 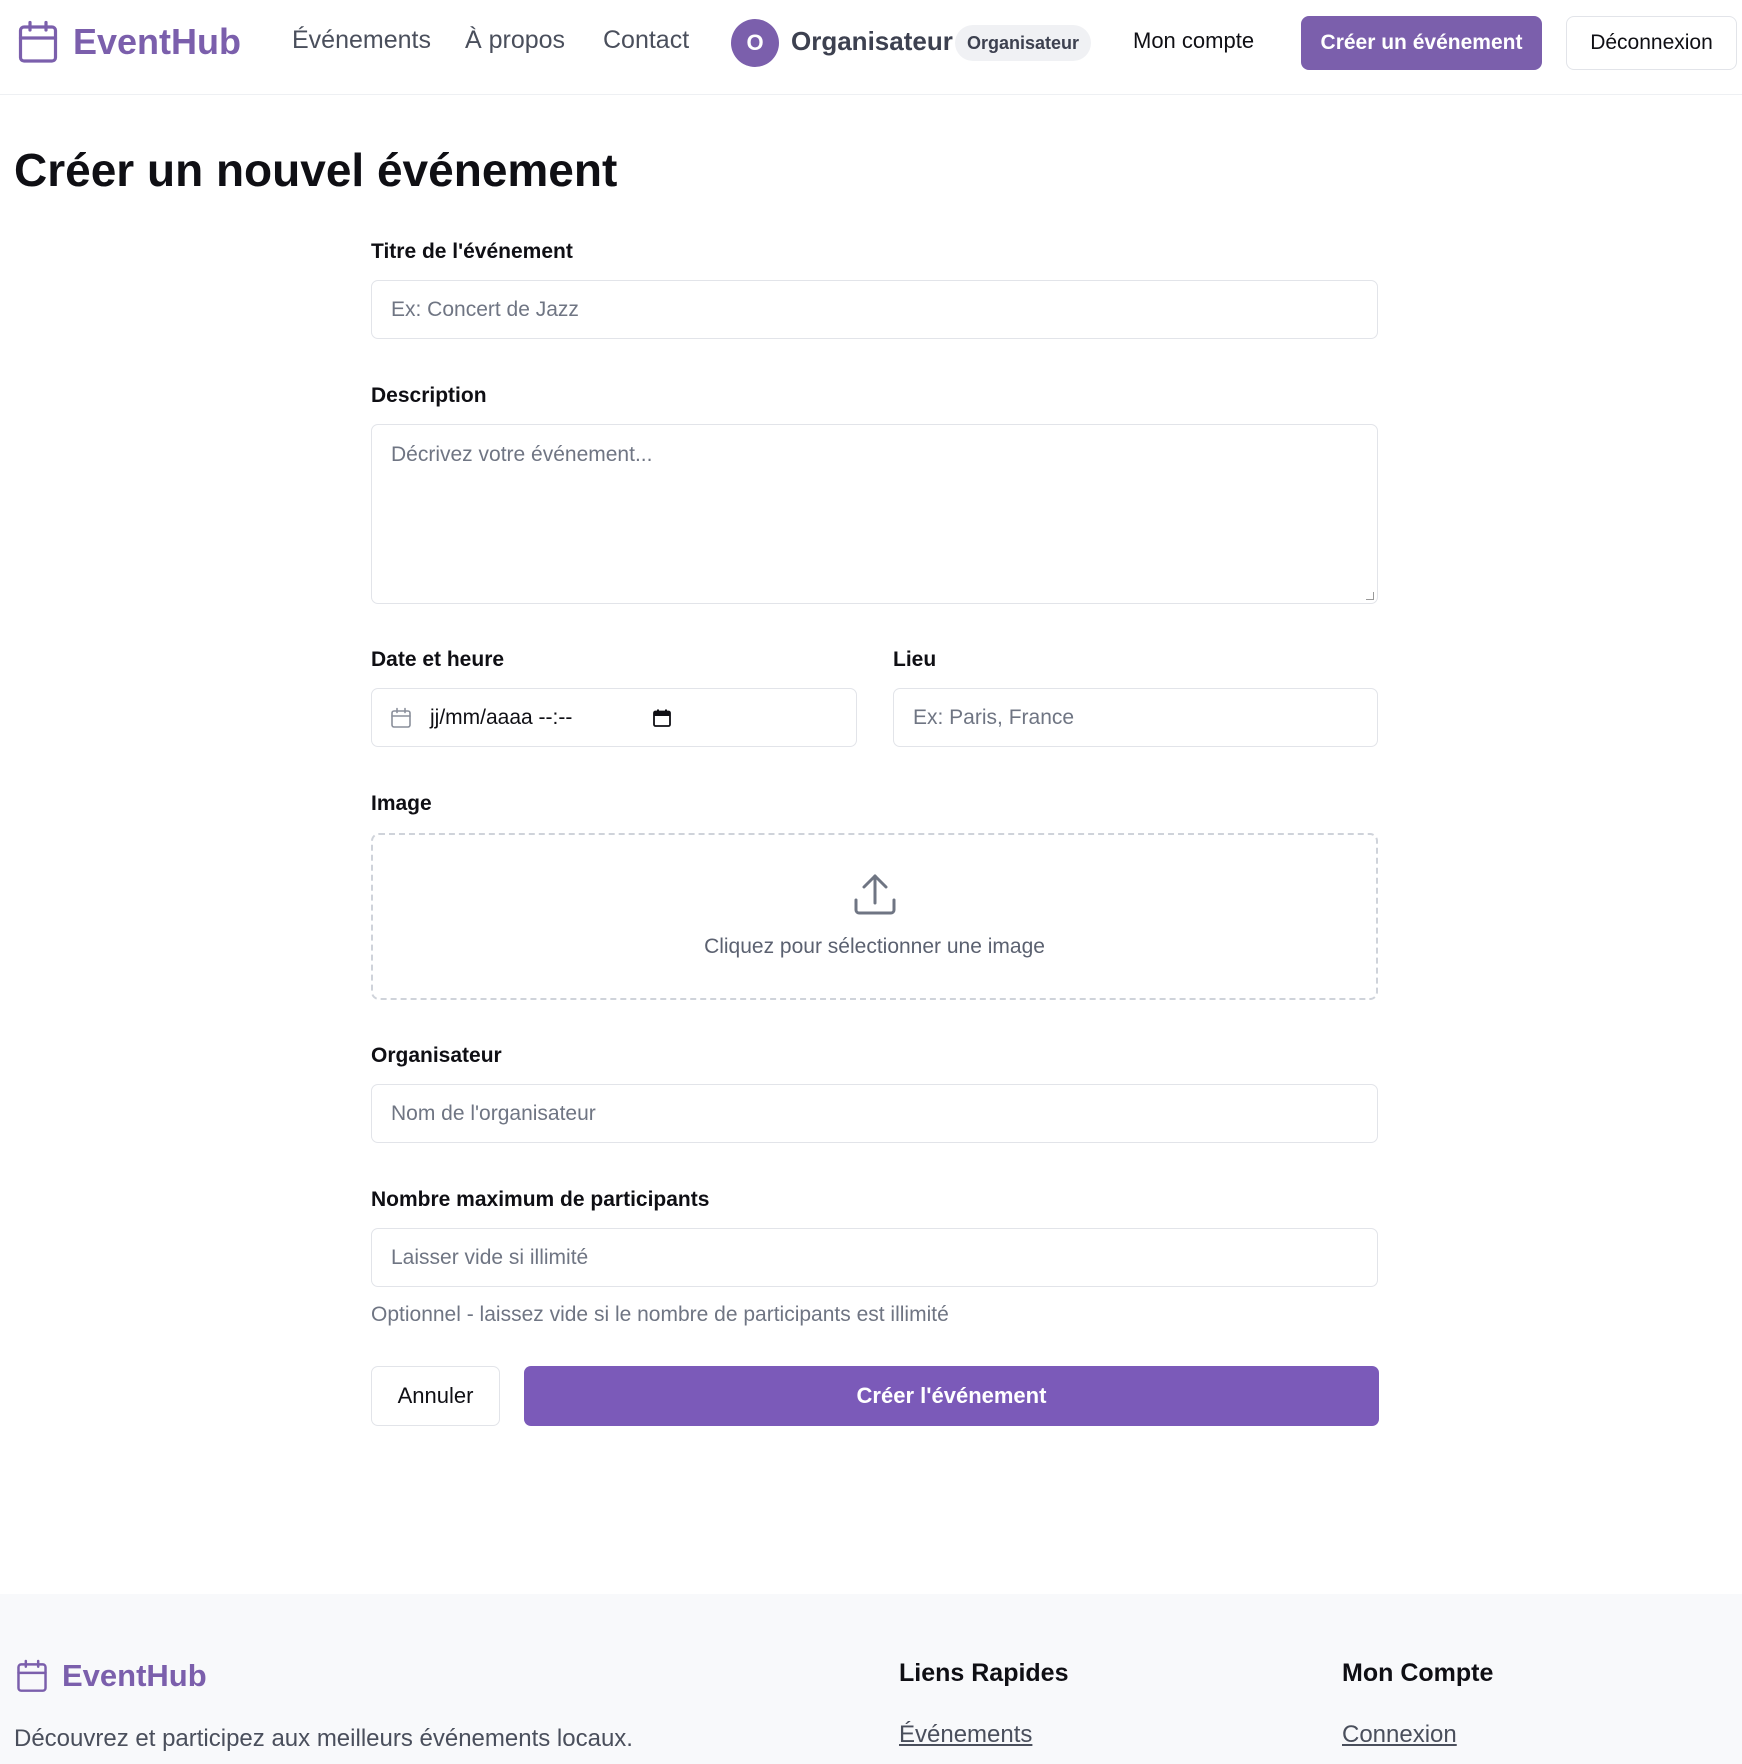 I want to click on my-account-link: Mon compte, so click(x=1193, y=41).